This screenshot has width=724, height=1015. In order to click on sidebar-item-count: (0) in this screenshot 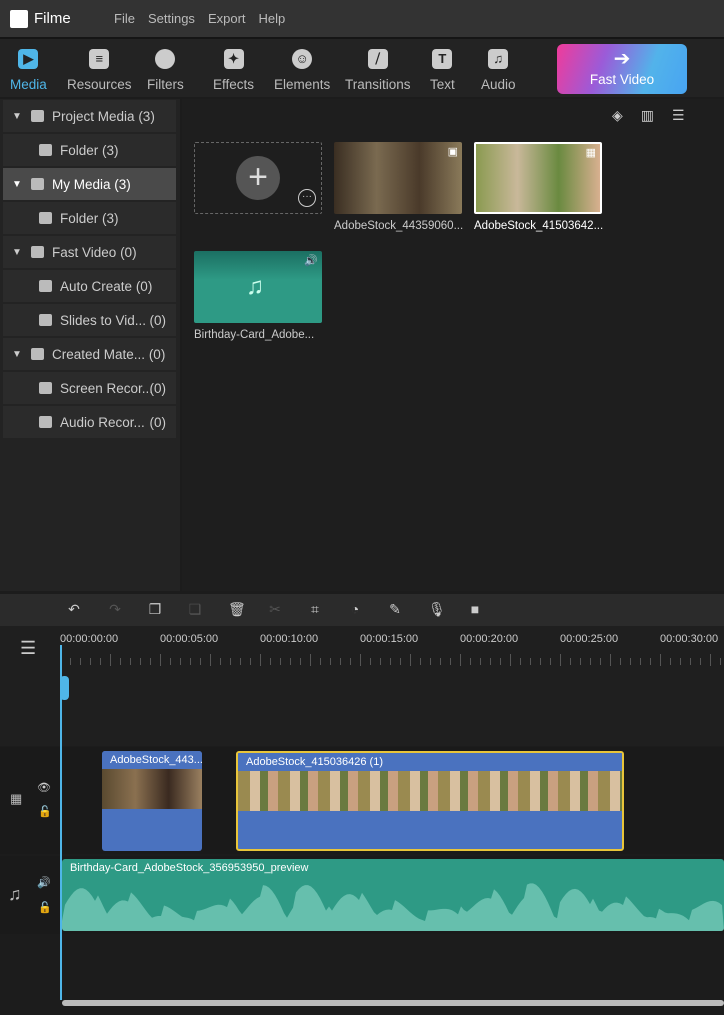, I will do `click(128, 252)`.